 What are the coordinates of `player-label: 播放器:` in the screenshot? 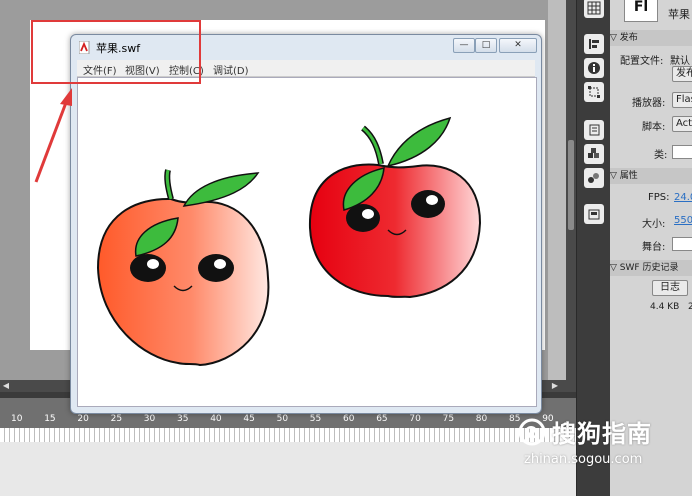 It's located at (649, 103).